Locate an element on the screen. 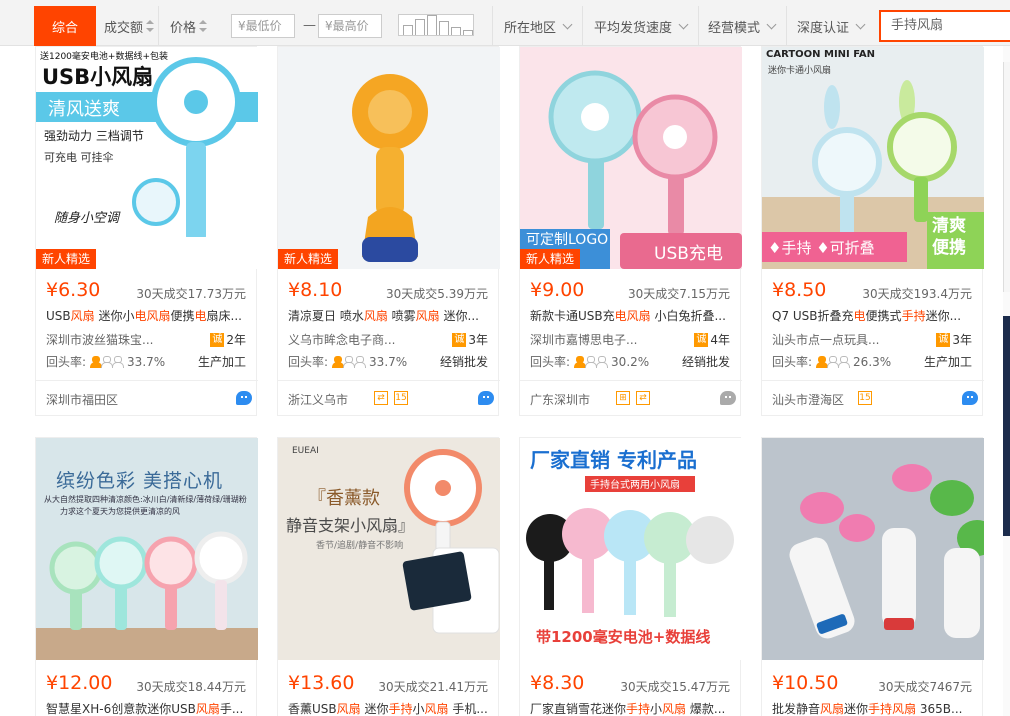 This screenshot has width=1010, height=716. deal-volume: 30天成交7467元 is located at coordinates (925, 687).